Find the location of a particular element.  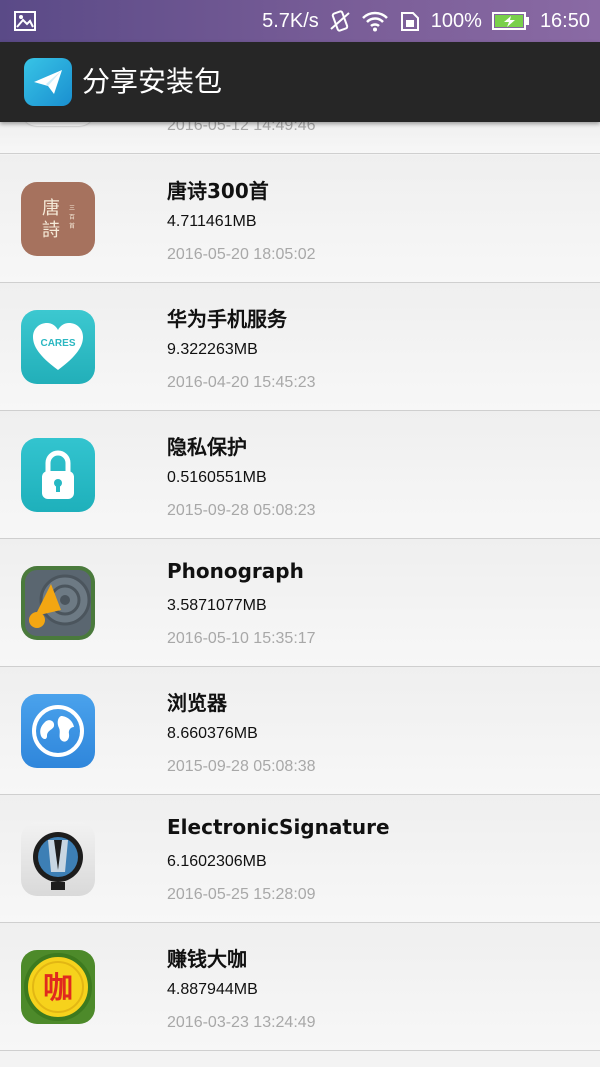

list-item: 咖 赚钱大咖 4.887944MB 2016-03-23 13:24:49 is located at coordinates (300, 987).